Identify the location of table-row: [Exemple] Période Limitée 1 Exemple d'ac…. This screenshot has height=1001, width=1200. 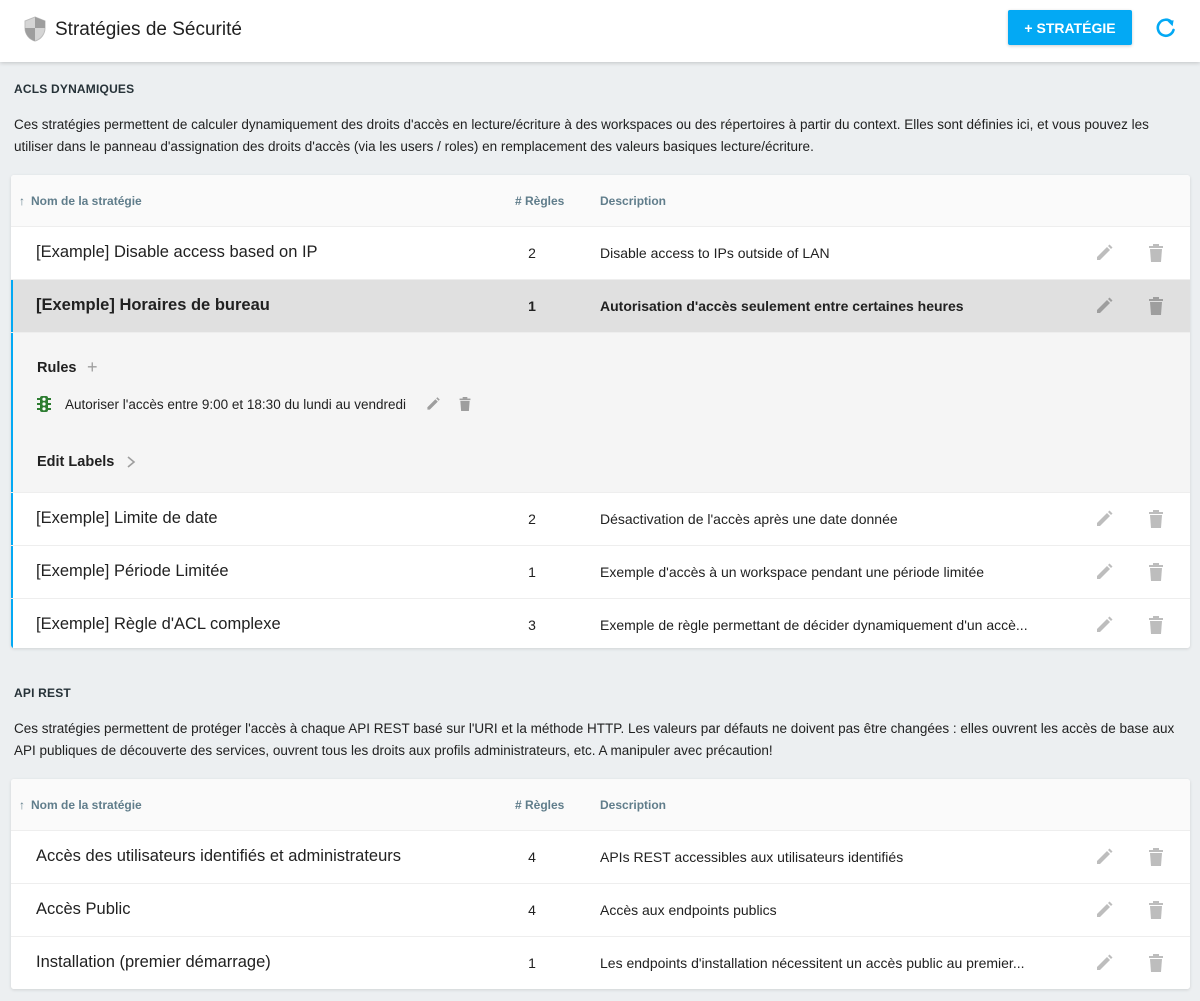
(600, 572).